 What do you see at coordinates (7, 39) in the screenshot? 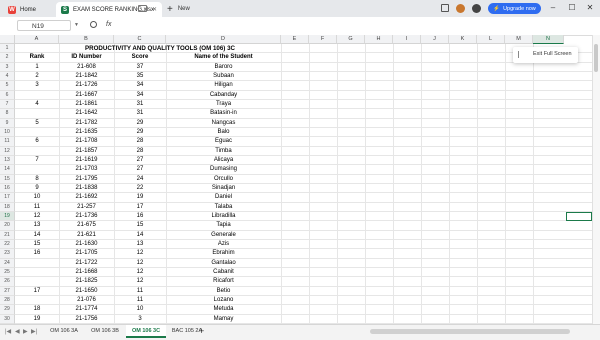
I see `select-all-corner` at bounding box center [7, 39].